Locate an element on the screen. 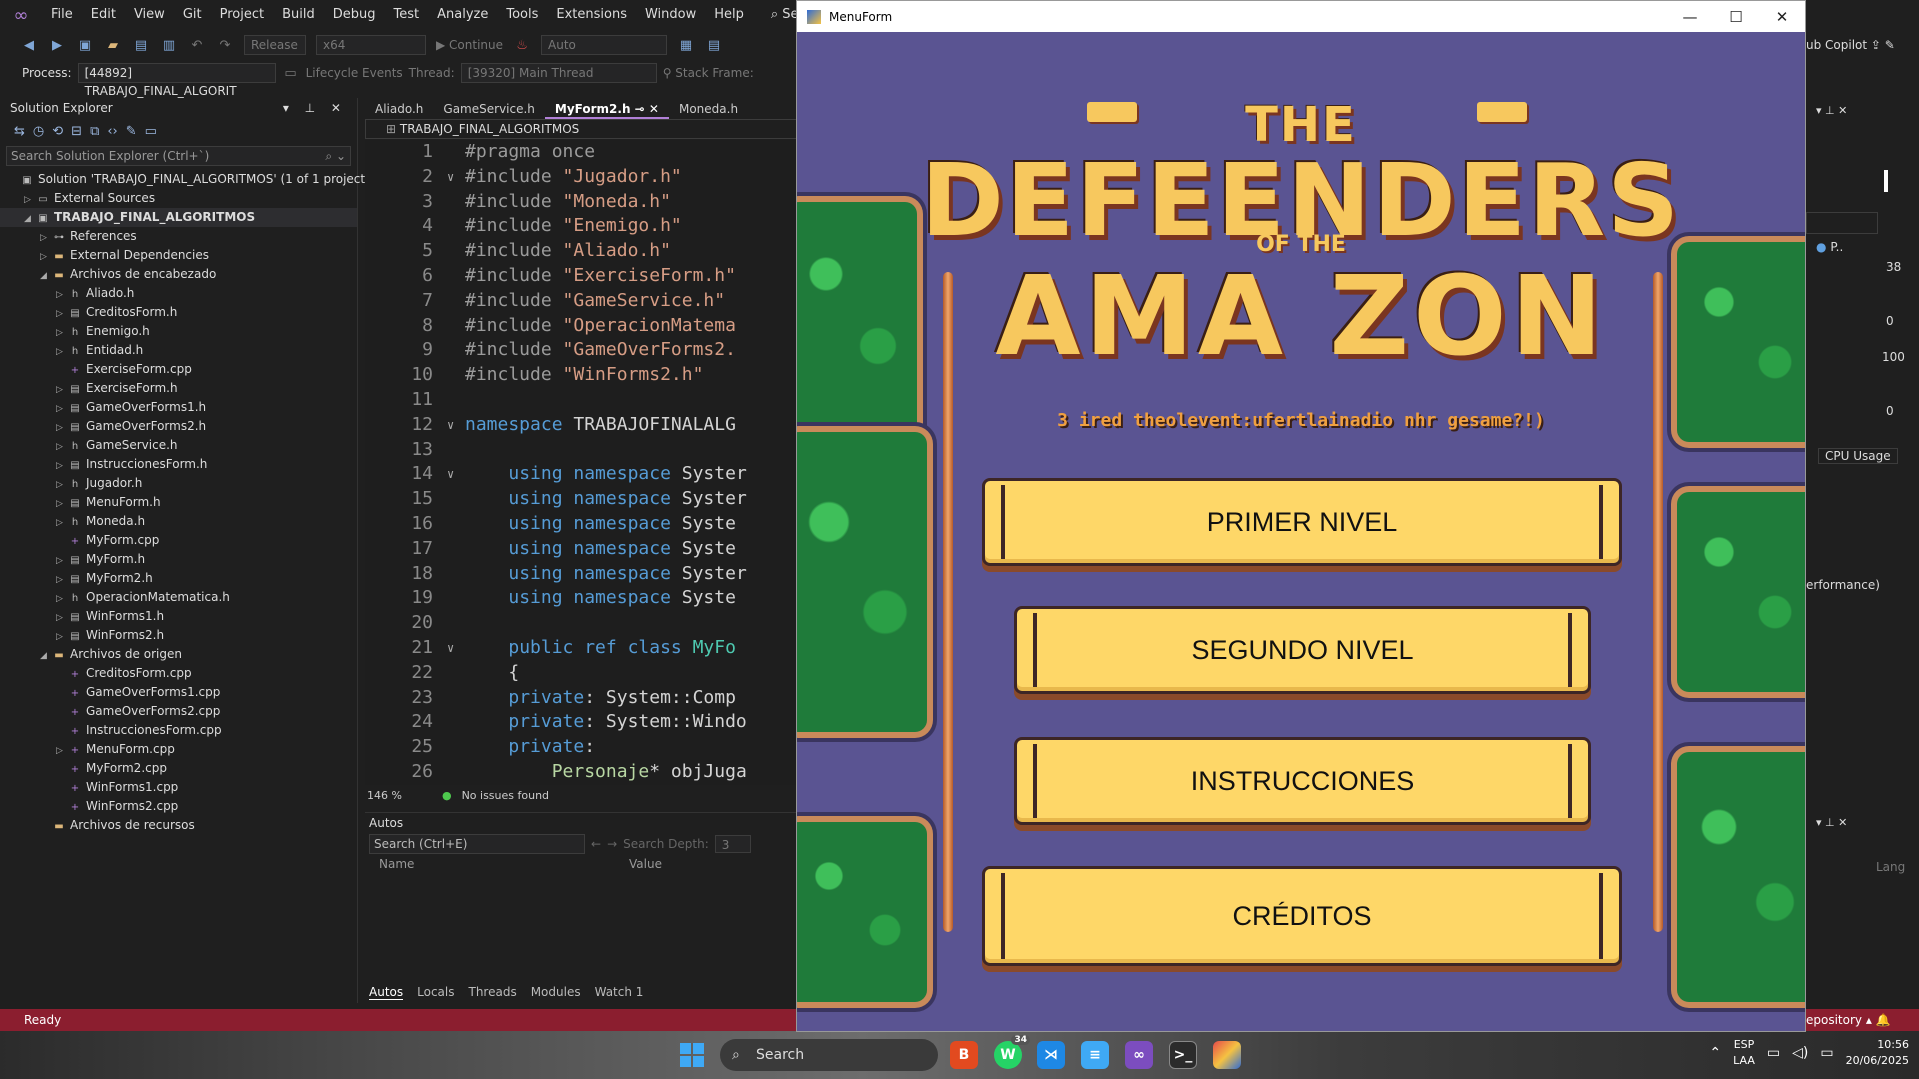 This screenshot has height=1079, width=1919. close-button: ✕ is located at coordinates (1782, 16).